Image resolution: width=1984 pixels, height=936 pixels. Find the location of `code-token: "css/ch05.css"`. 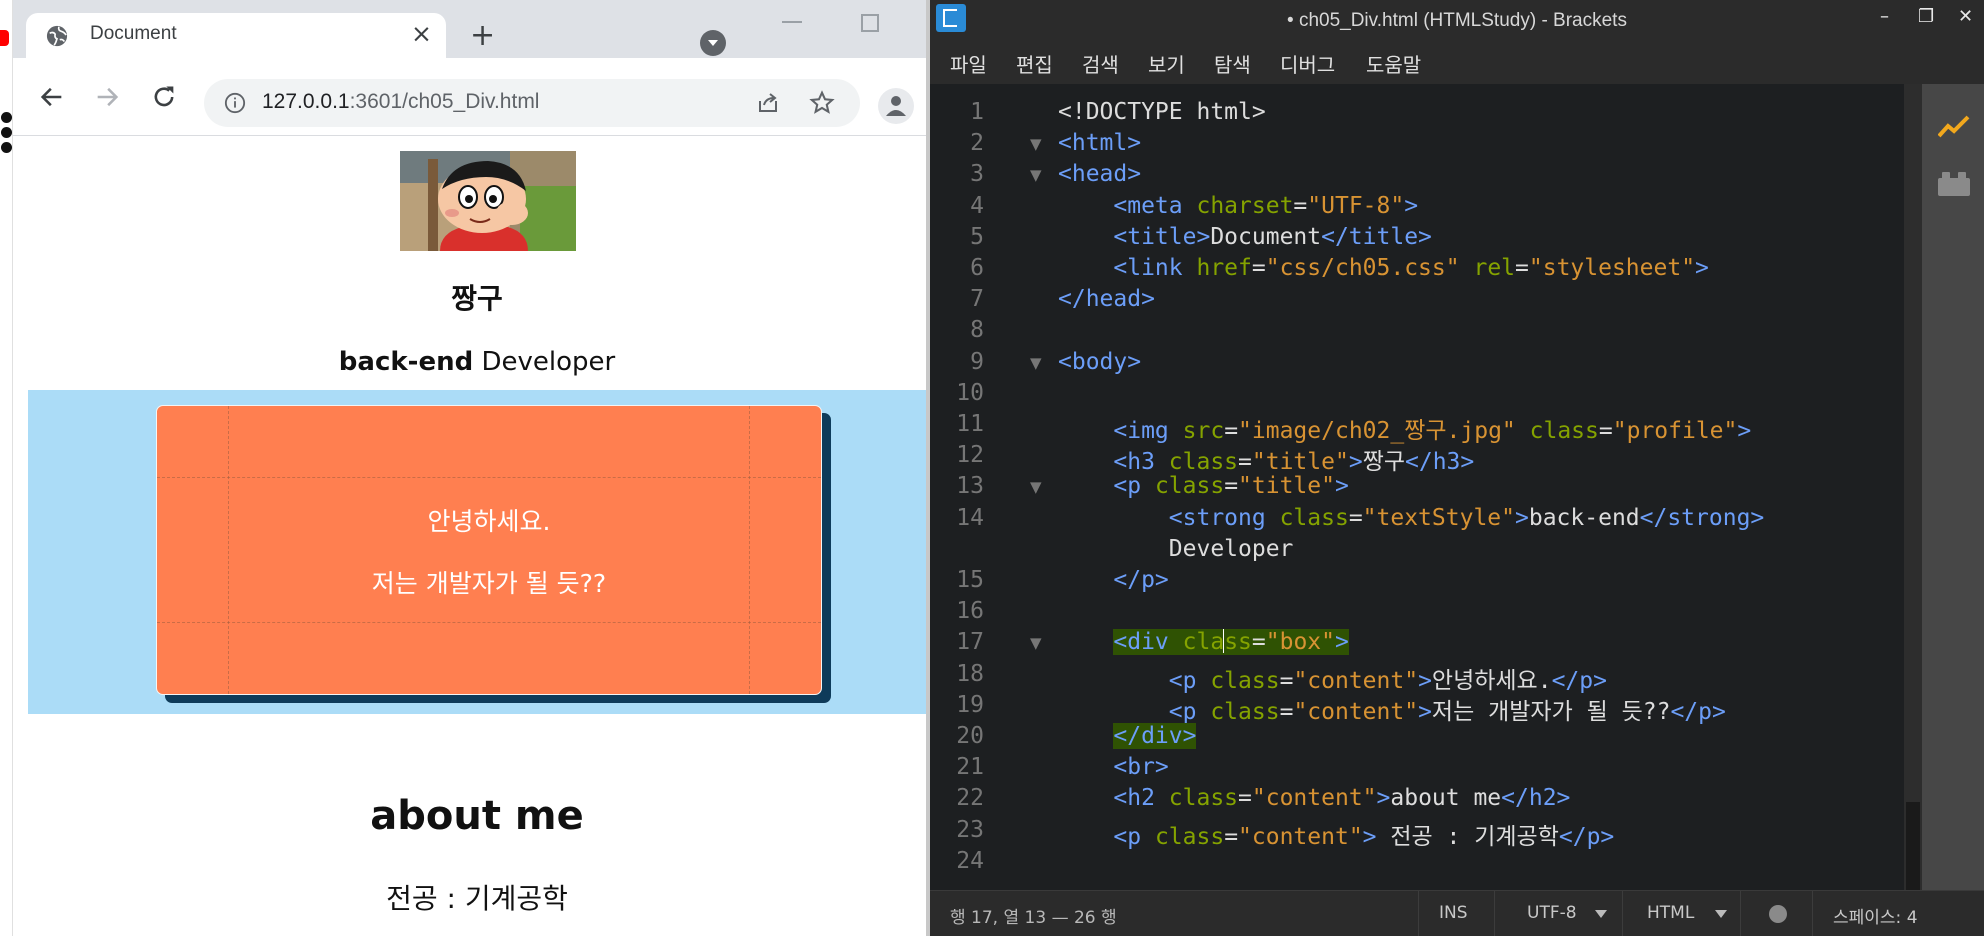

code-token: "css/ch05.css" is located at coordinates (1362, 268).